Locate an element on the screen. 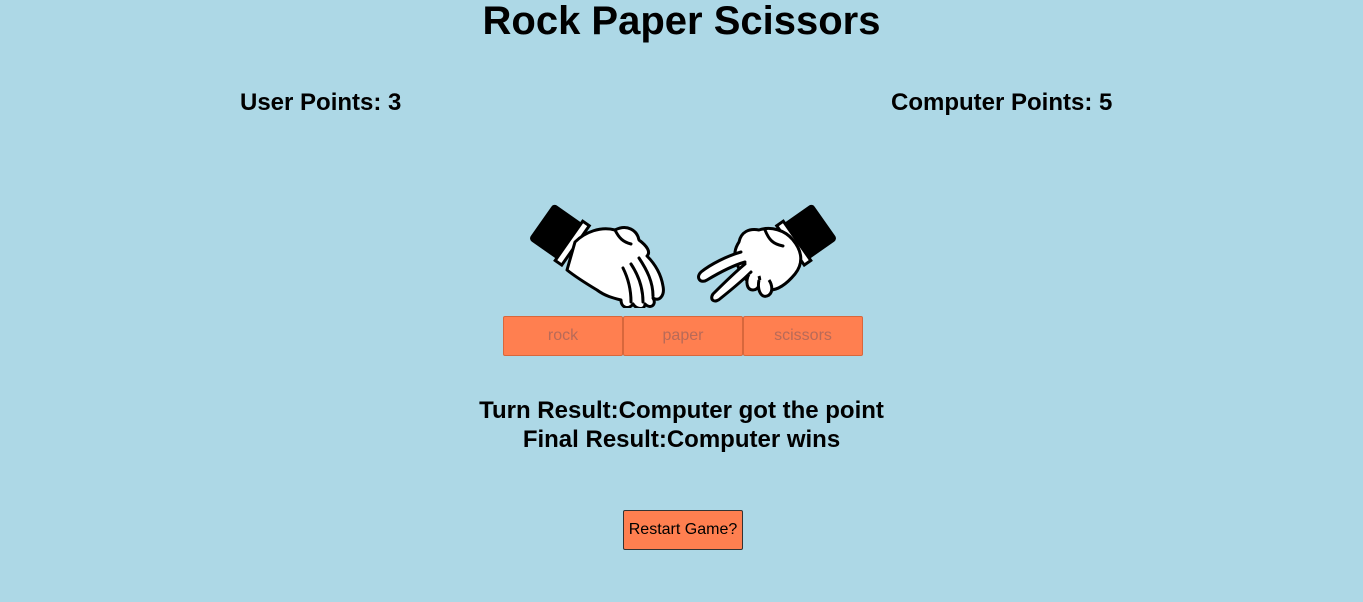 The image size is (1363, 602). hands-display is located at coordinates (683, 254).